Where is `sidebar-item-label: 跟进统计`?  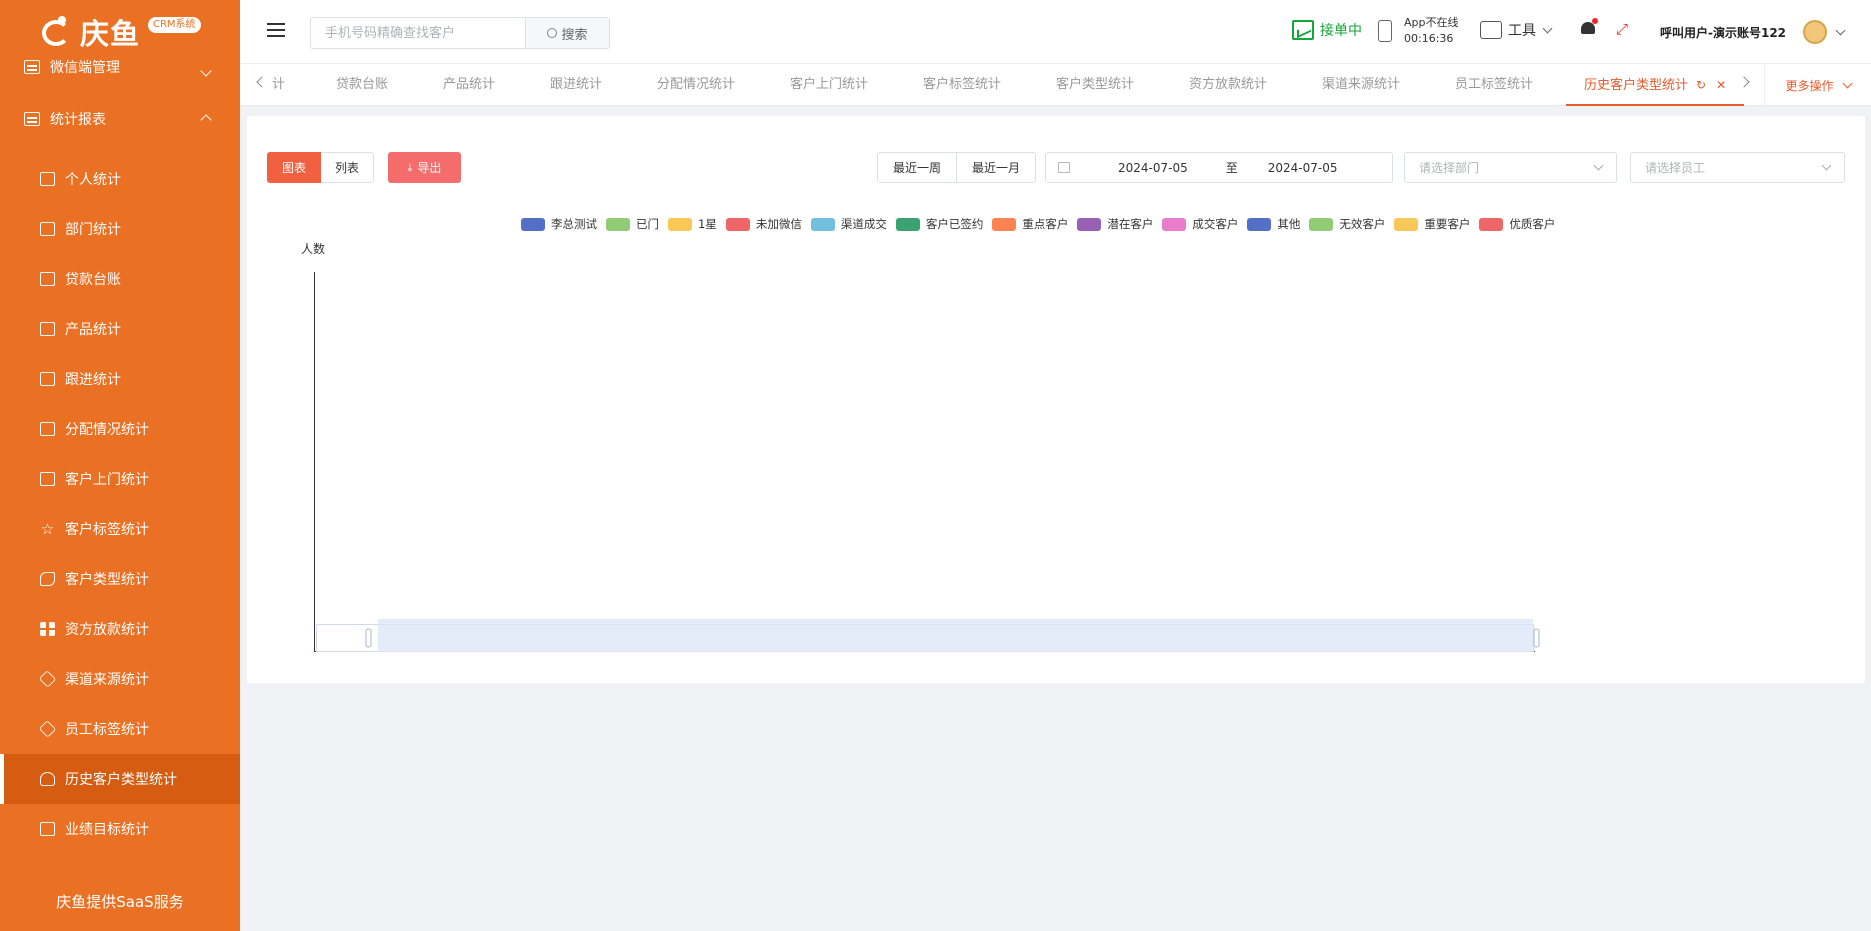 sidebar-item-label: 跟进统计 is located at coordinates (93, 380).